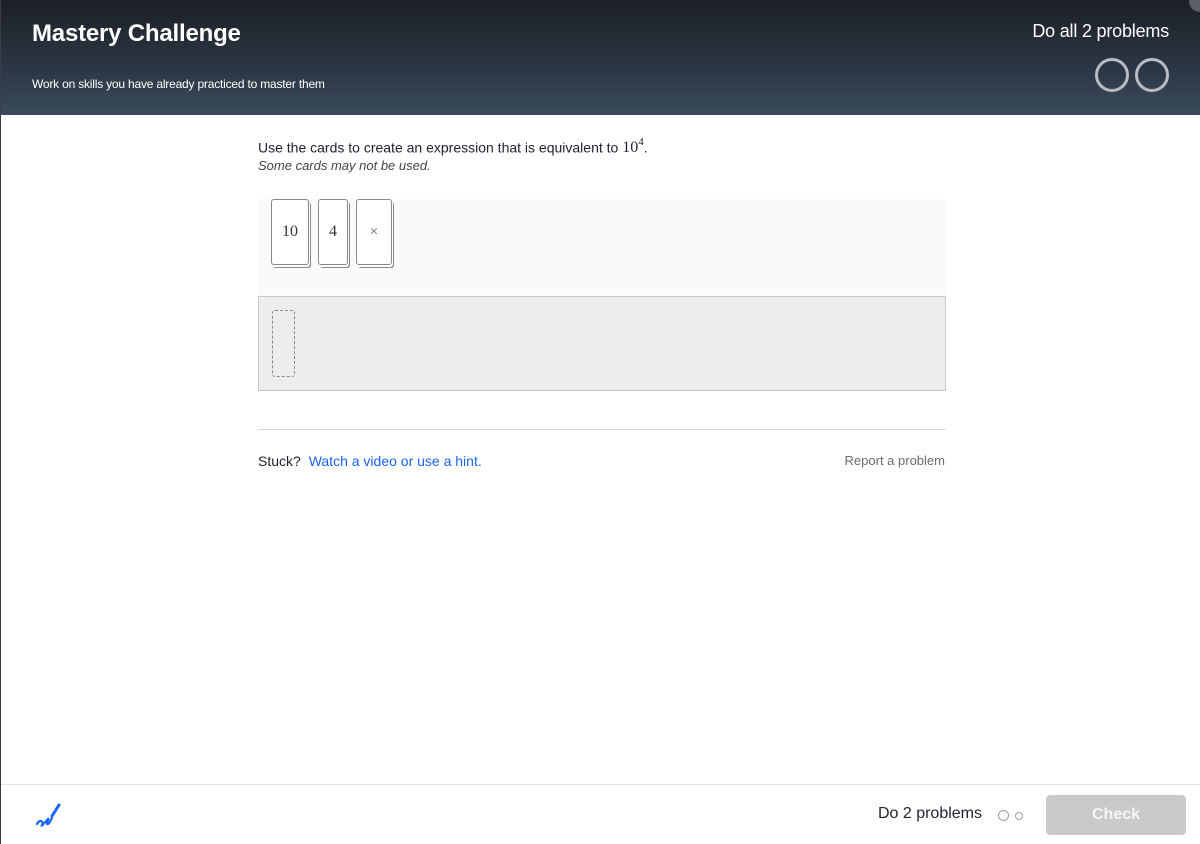 Image resolution: width=1200 pixels, height=844 pixels. What do you see at coordinates (1132, 75) in the screenshot?
I see `progress-circles` at bounding box center [1132, 75].